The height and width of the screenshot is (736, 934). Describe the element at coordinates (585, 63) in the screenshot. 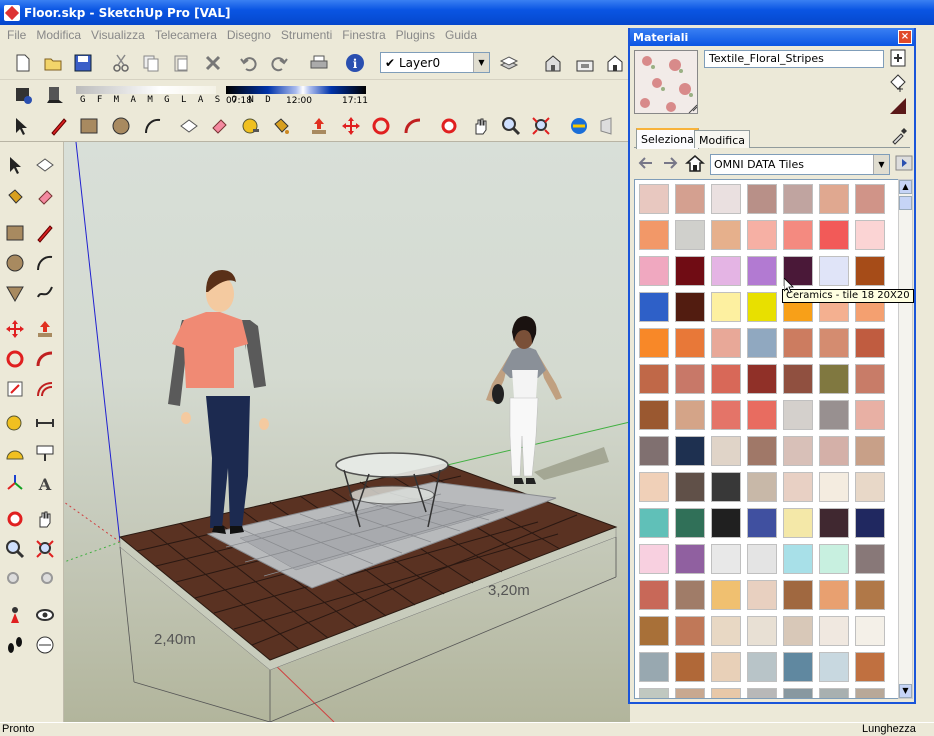

I see `house-top-icon` at that location.